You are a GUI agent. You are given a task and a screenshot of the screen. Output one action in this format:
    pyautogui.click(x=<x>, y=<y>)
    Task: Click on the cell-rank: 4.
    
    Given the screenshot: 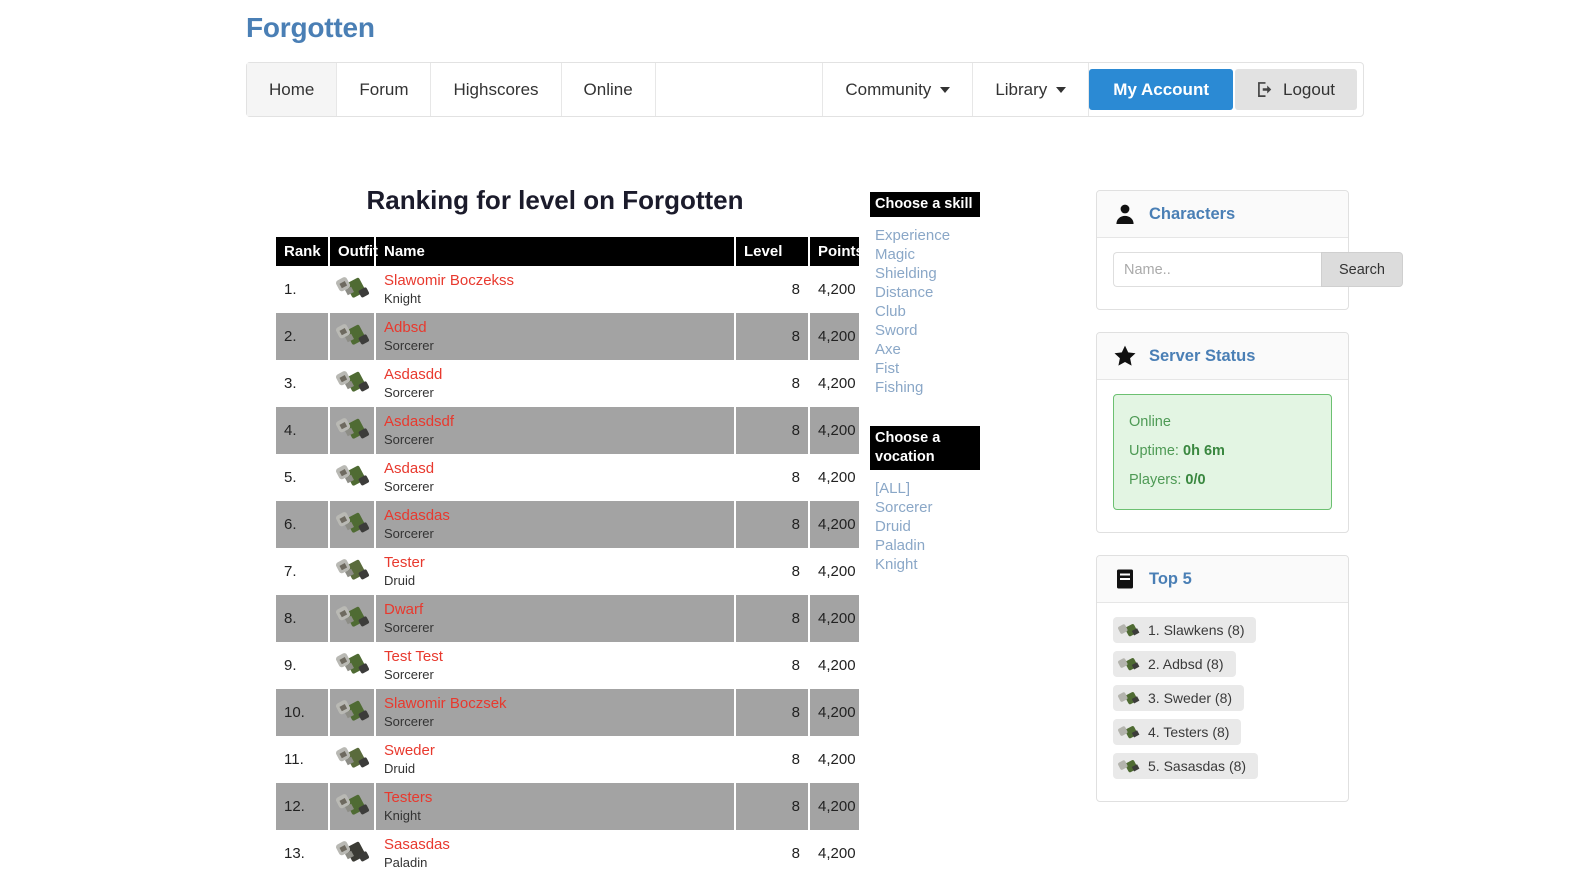 What is the action you would take?
    pyautogui.click(x=303, y=430)
    